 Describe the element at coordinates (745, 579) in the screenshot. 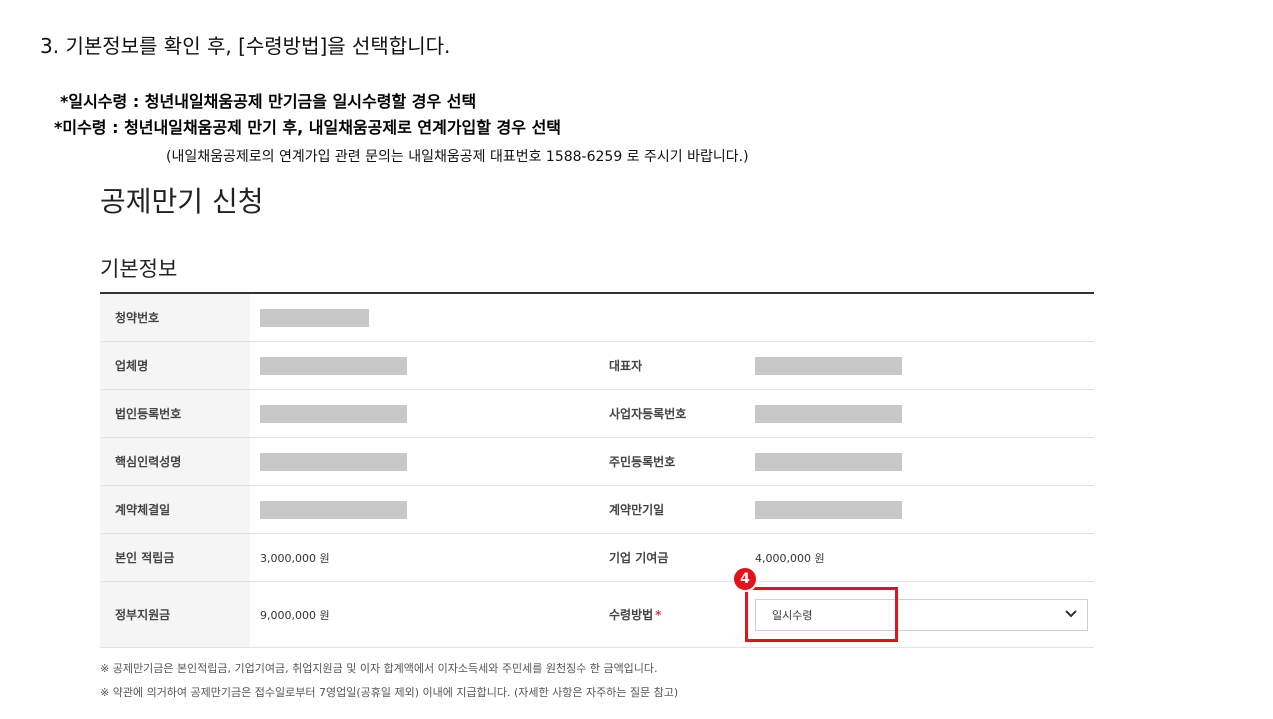

I see `step-badge: 4` at that location.